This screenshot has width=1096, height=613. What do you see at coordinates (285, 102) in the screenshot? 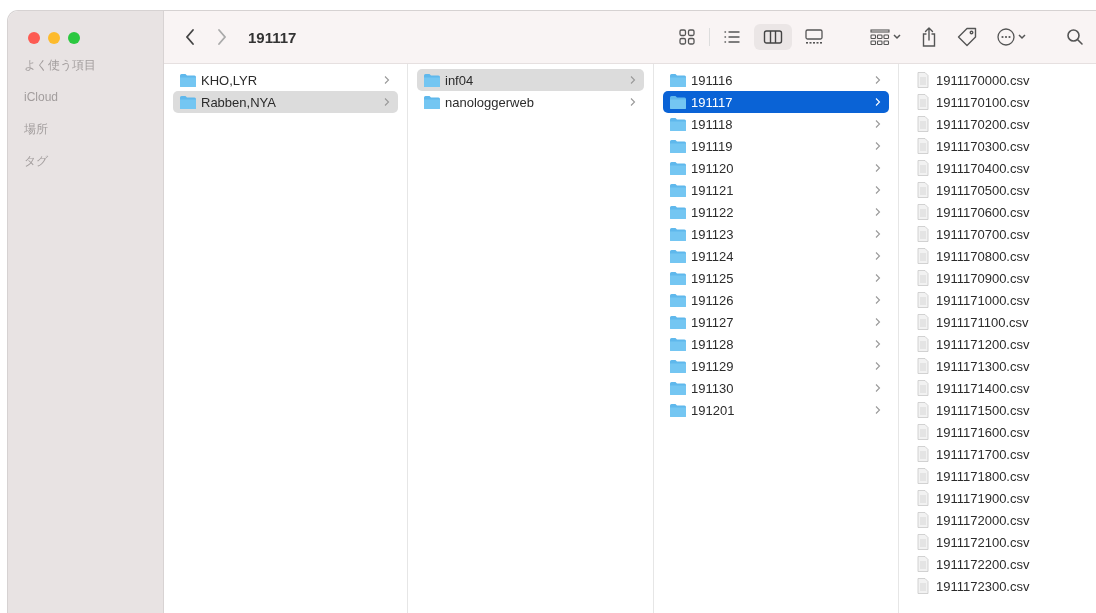
I see `folder-item: Rabben,NYA` at bounding box center [285, 102].